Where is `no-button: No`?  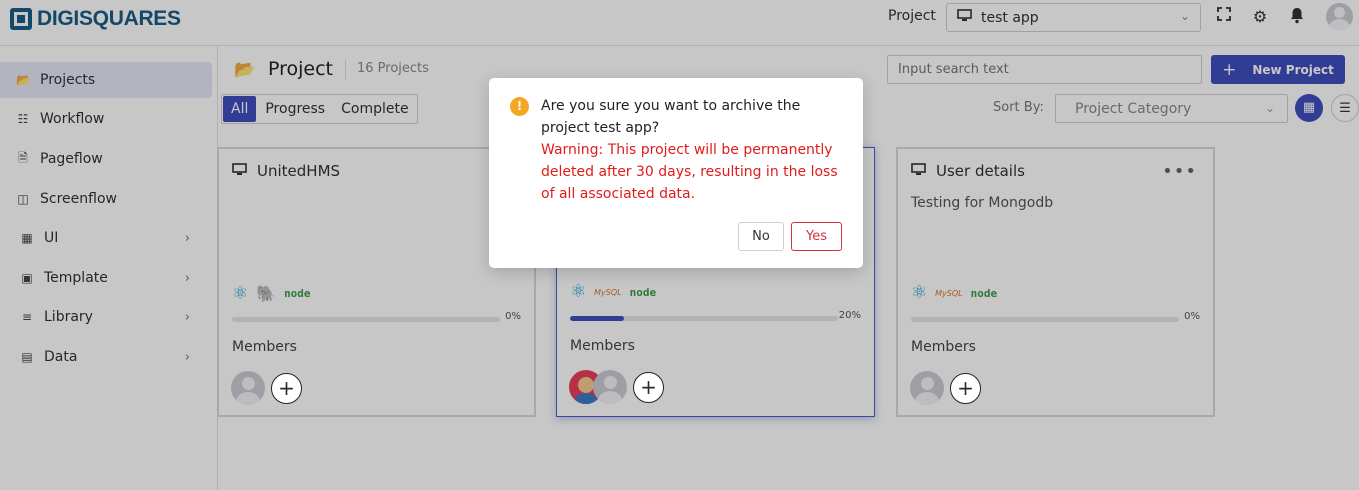
no-button: No is located at coordinates (761, 236).